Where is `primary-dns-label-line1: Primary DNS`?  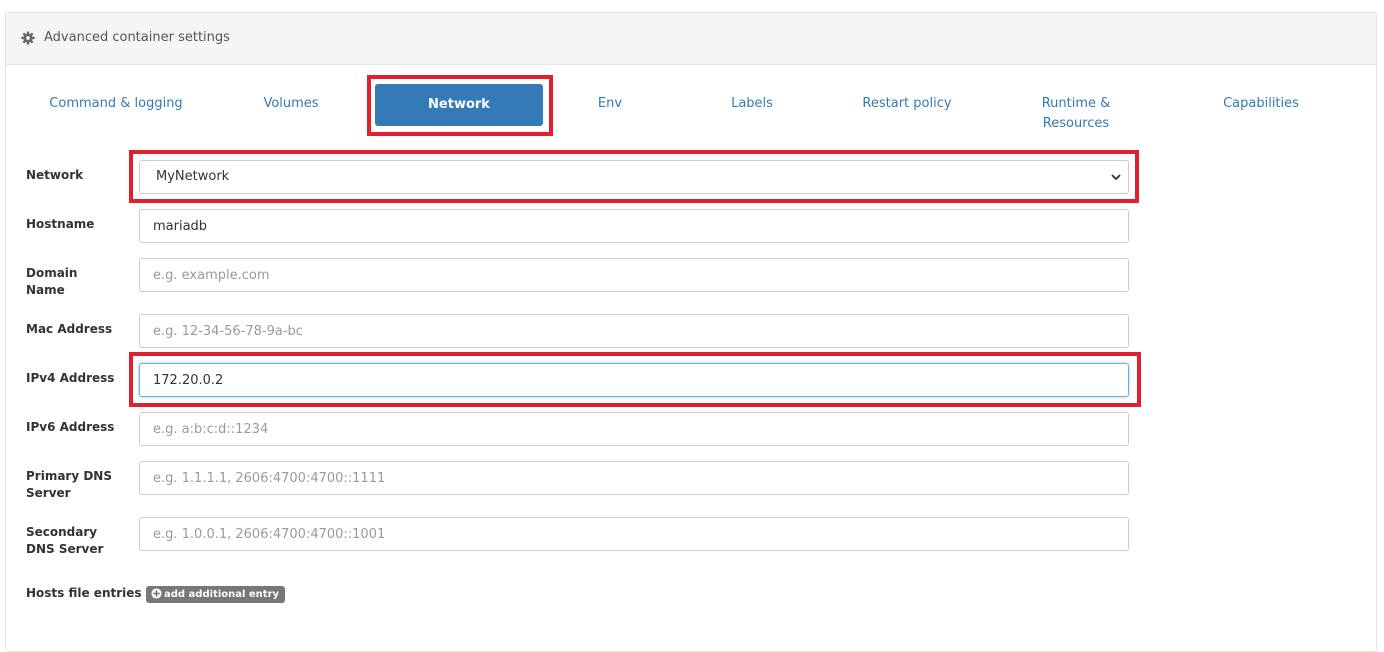 primary-dns-label-line1: Primary DNS is located at coordinates (69, 476).